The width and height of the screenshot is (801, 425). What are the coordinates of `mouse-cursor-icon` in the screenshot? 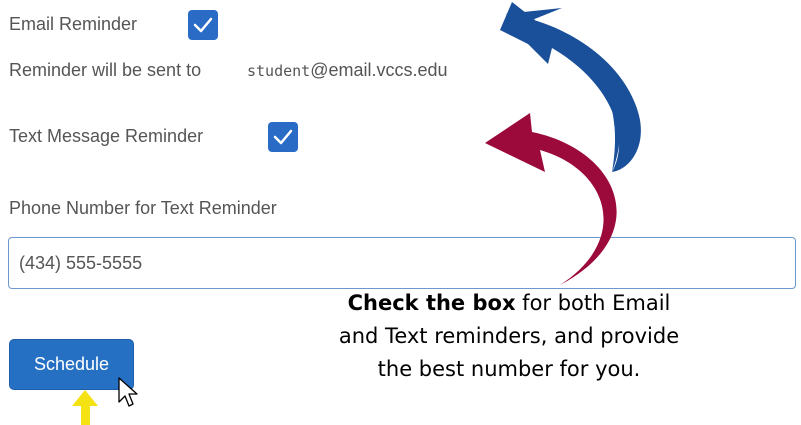 It's located at (128, 392).